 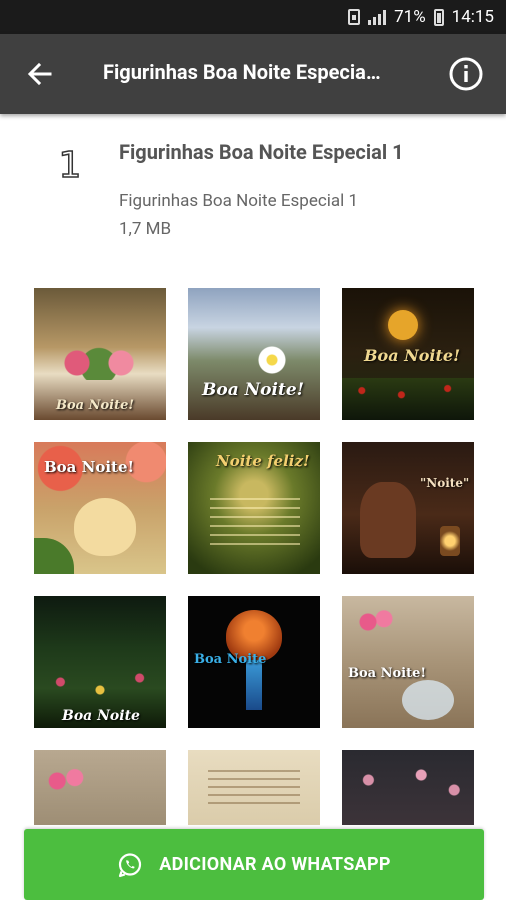 I want to click on sticker-6: "Noite", so click(x=408, y=508).